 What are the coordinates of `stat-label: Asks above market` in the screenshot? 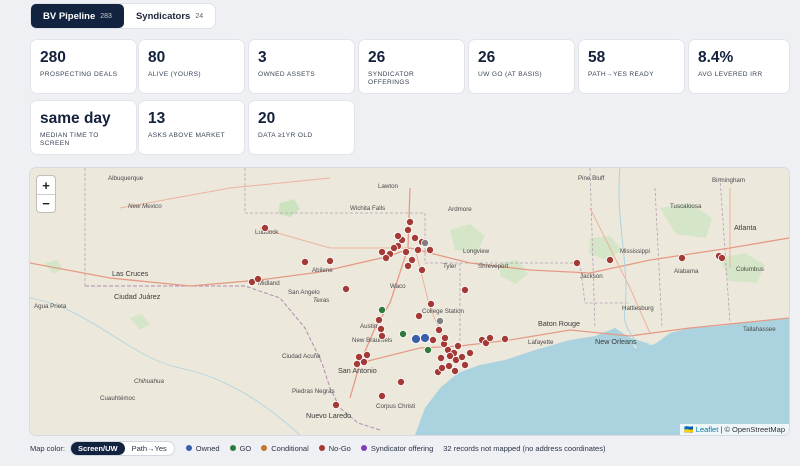 It's located at (187, 135).